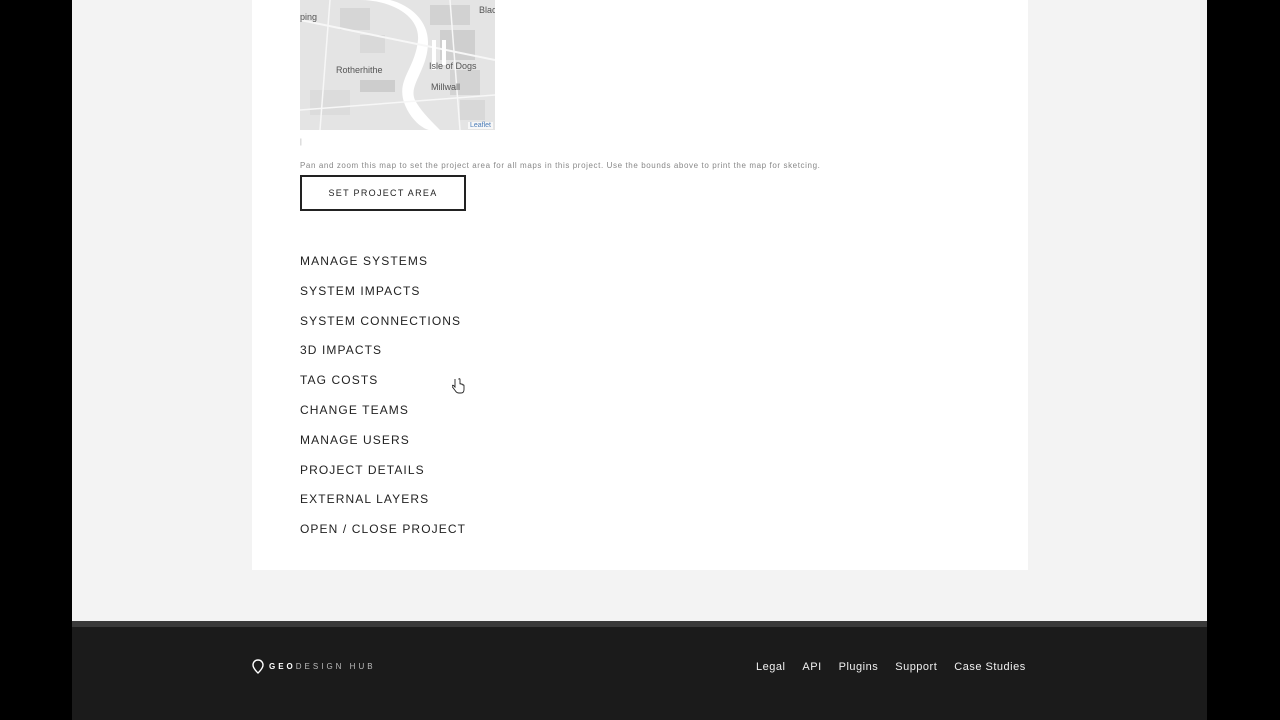 This screenshot has width=1280, height=720. Describe the element at coordinates (989, 667) in the screenshot. I see `footer-link-case-studies: Case Studies` at that location.